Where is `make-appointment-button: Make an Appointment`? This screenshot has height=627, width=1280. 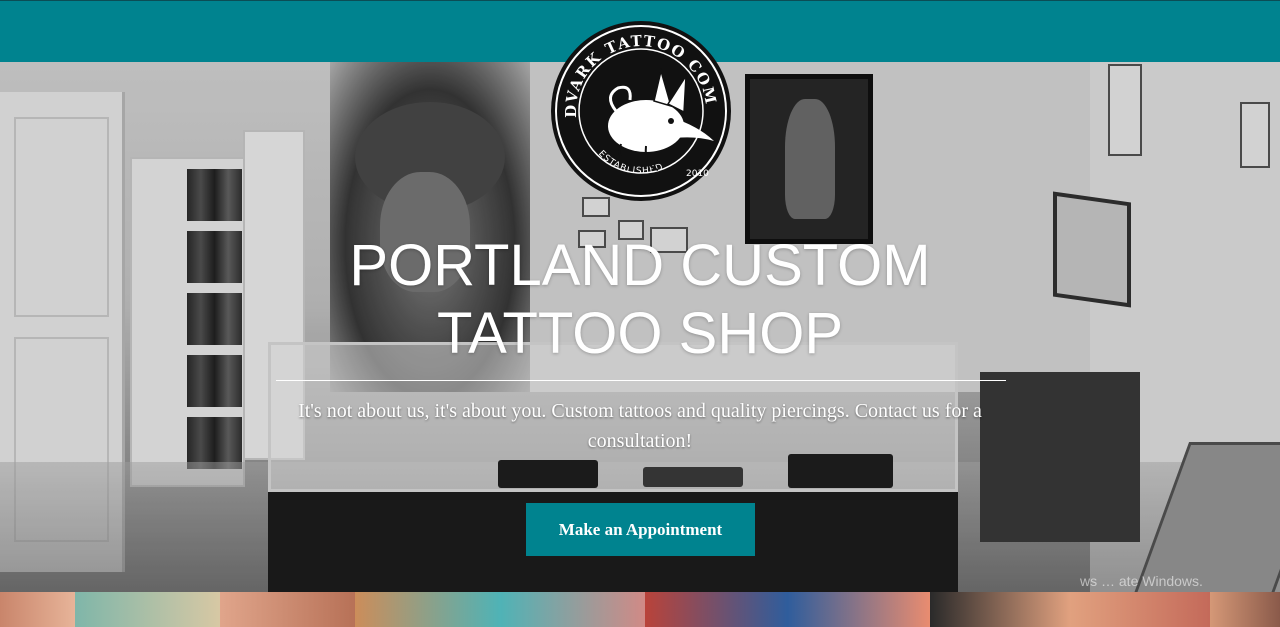
make-appointment-button: Make an Appointment is located at coordinates (640, 529).